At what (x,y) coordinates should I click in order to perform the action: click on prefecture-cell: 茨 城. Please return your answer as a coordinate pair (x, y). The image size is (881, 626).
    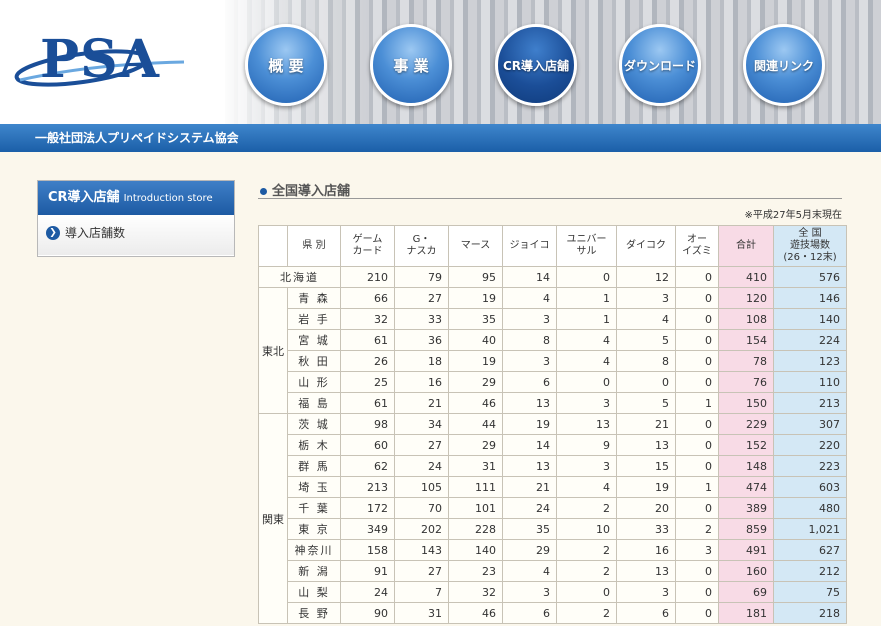
    Looking at the image, I should click on (314, 424).